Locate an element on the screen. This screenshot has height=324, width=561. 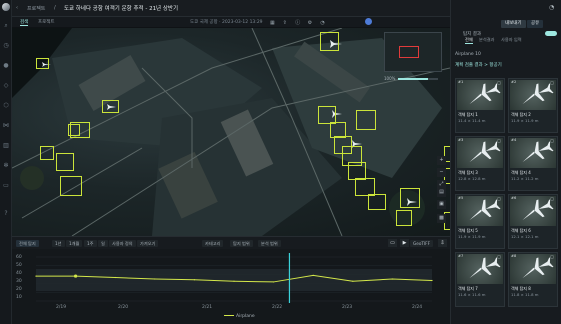
history-icon: ◷ is located at coordinates (6, 46).